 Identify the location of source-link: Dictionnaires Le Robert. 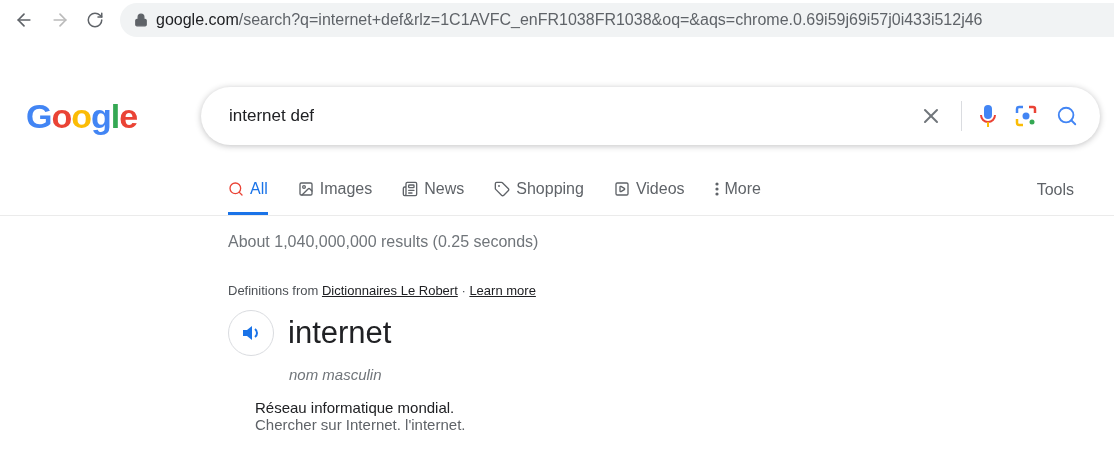
(389, 290).